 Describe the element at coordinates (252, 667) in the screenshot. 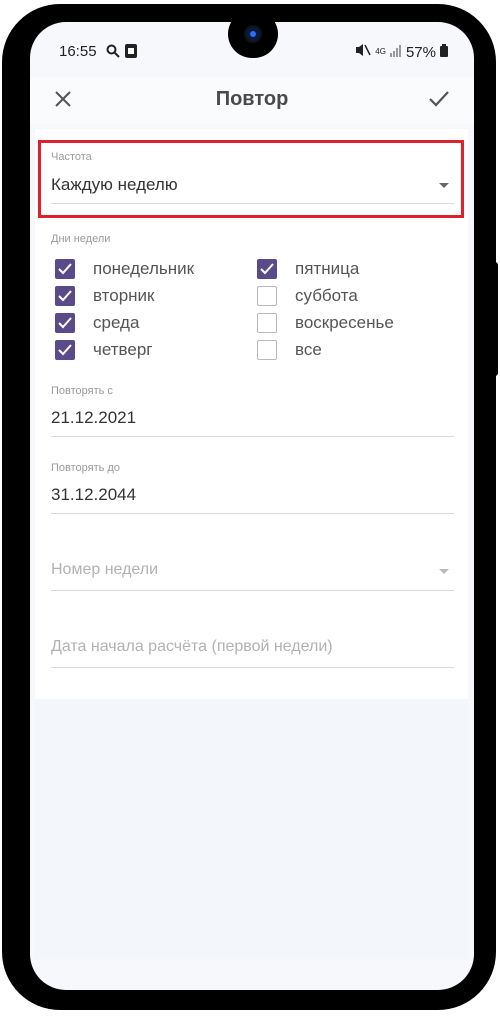

I see `calc-start-date-underline` at that location.